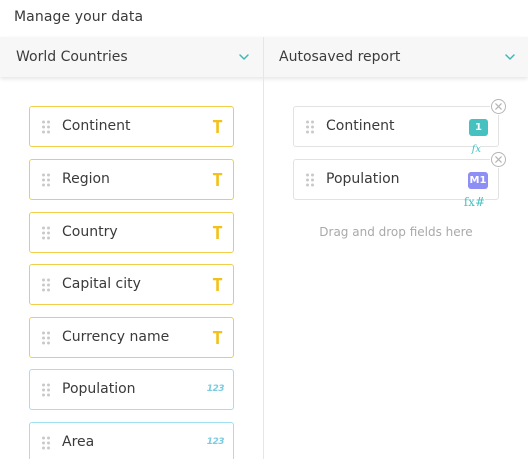  What do you see at coordinates (396, 232) in the screenshot?
I see `drop-zone-hint: Drag and drop fields here` at bounding box center [396, 232].